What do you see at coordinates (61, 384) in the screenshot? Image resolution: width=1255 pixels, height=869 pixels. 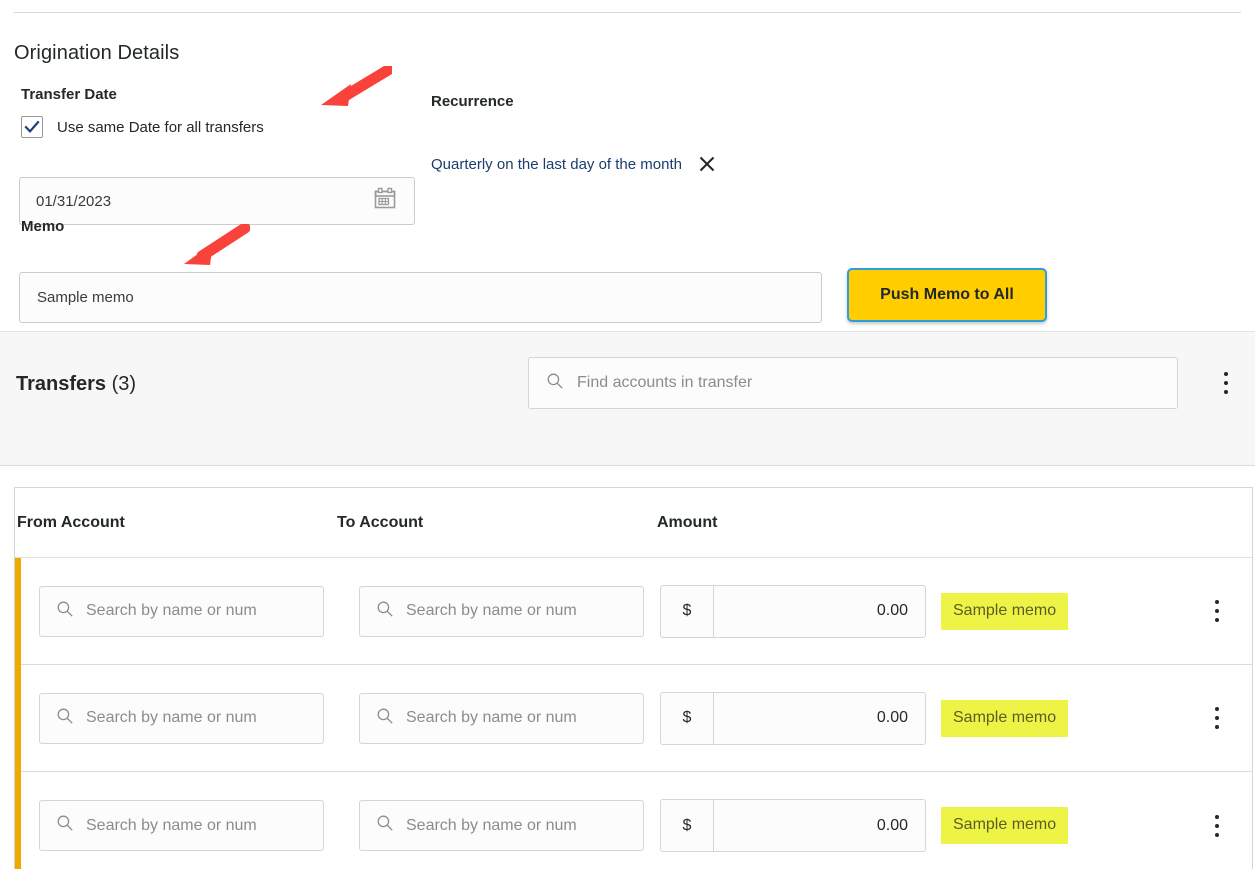 I see `transfers-title-word: Transfers` at bounding box center [61, 384].